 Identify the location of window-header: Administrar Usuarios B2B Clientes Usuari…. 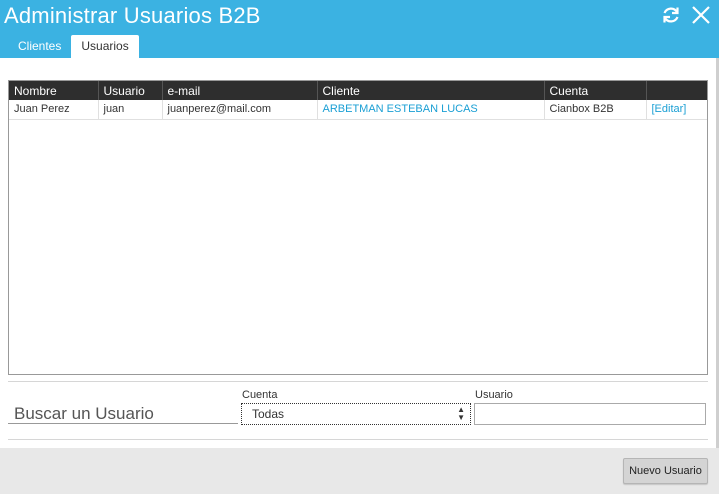
(359, 29).